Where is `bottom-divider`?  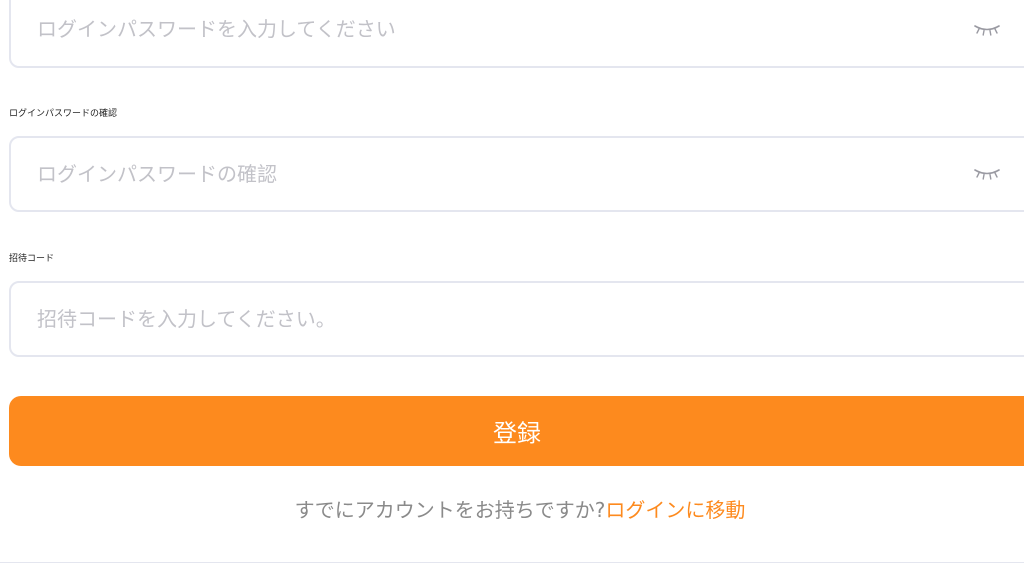 bottom-divider is located at coordinates (512, 562).